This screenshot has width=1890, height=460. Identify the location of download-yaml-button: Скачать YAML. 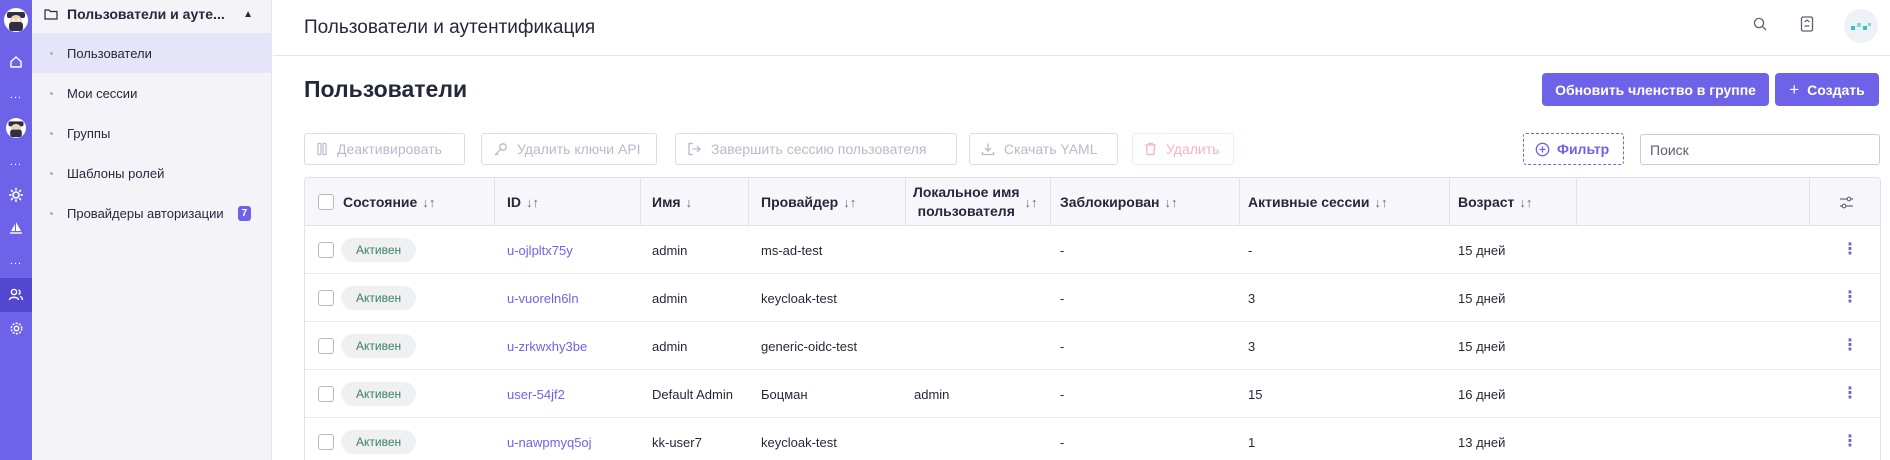
(1043, 149).